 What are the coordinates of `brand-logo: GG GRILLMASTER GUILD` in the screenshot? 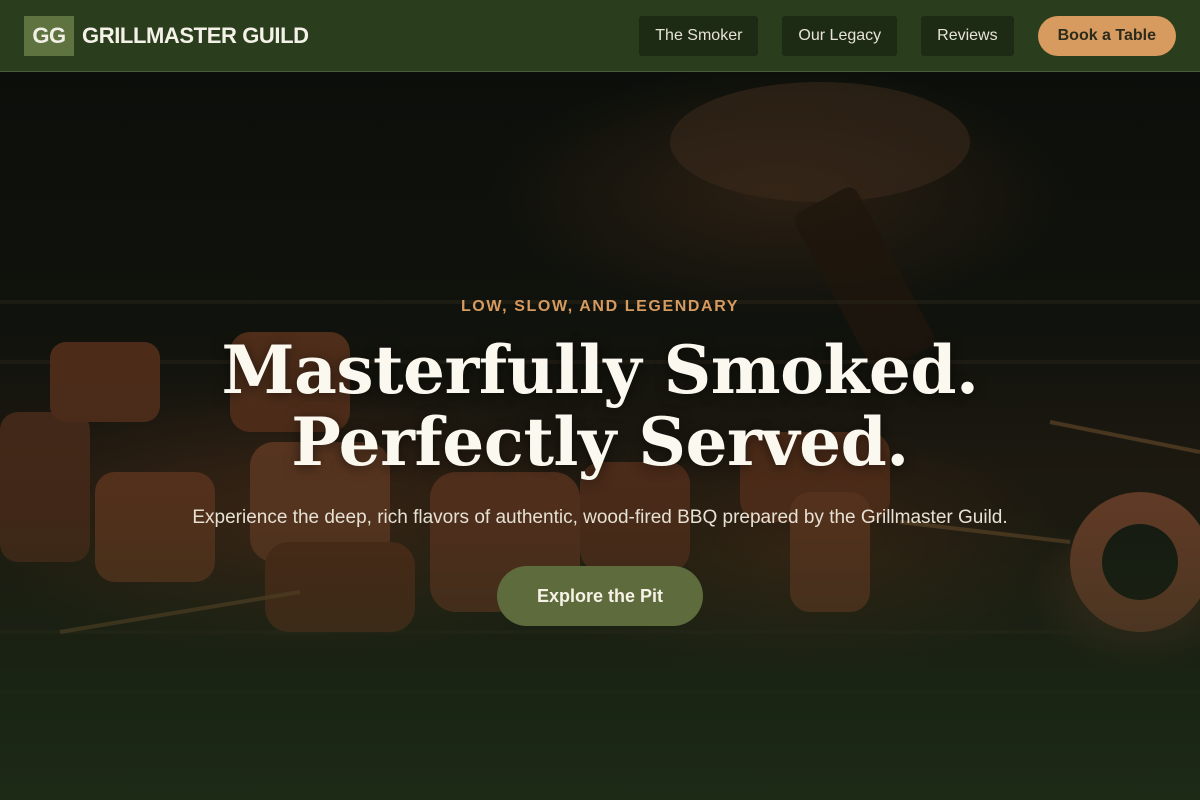 It's located at (166, 35).